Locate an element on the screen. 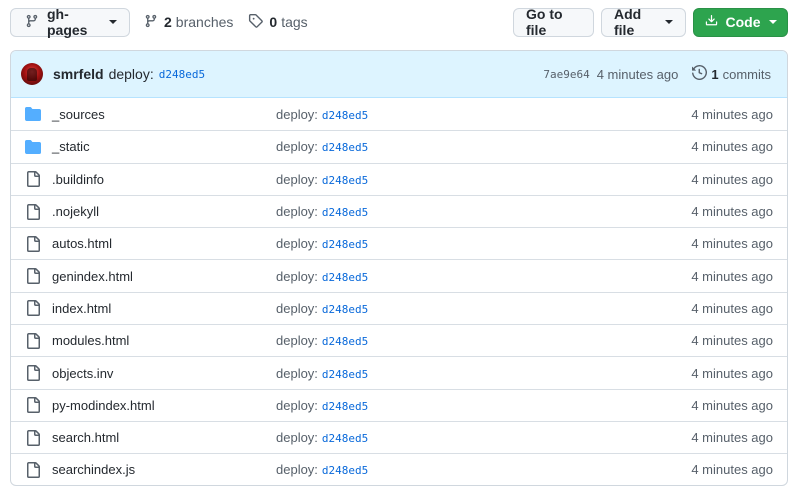 Image resolution: width=800 pixels, height=496 pixels. code-label: Code is located at coordinates (743, 22).